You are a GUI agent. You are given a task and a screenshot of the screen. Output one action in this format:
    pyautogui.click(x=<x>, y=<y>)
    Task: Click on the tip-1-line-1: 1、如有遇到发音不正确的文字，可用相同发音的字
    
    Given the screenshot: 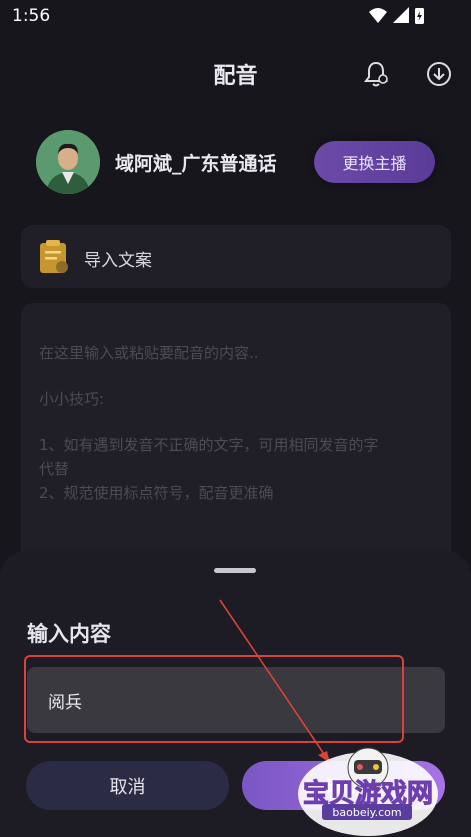 What is the action you would take?
    pyautogui.click(x=209, y=445)
    